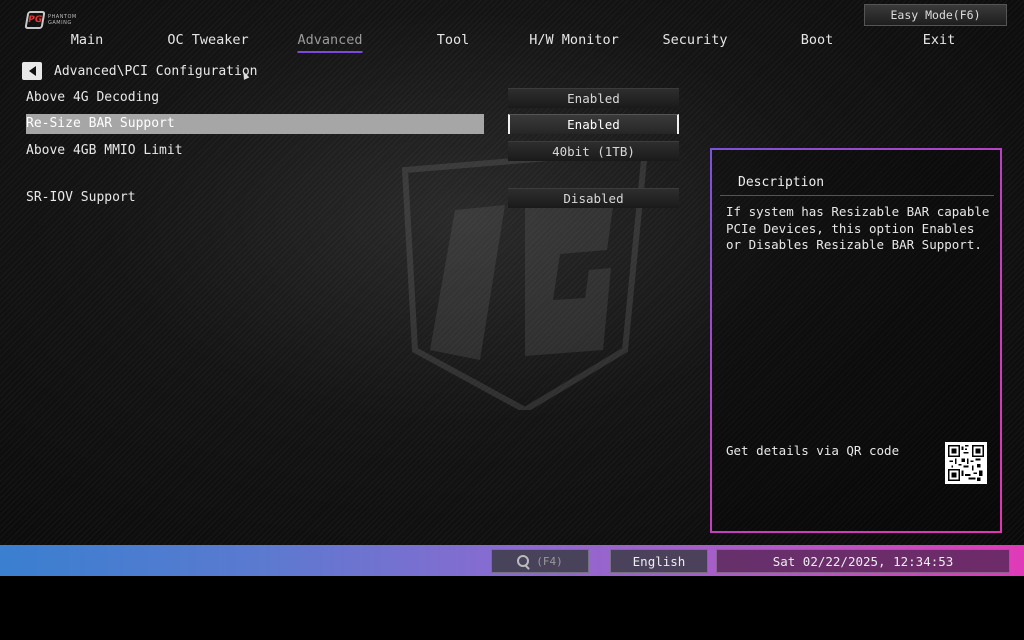  I want to click on back-button, so click(32, 71).